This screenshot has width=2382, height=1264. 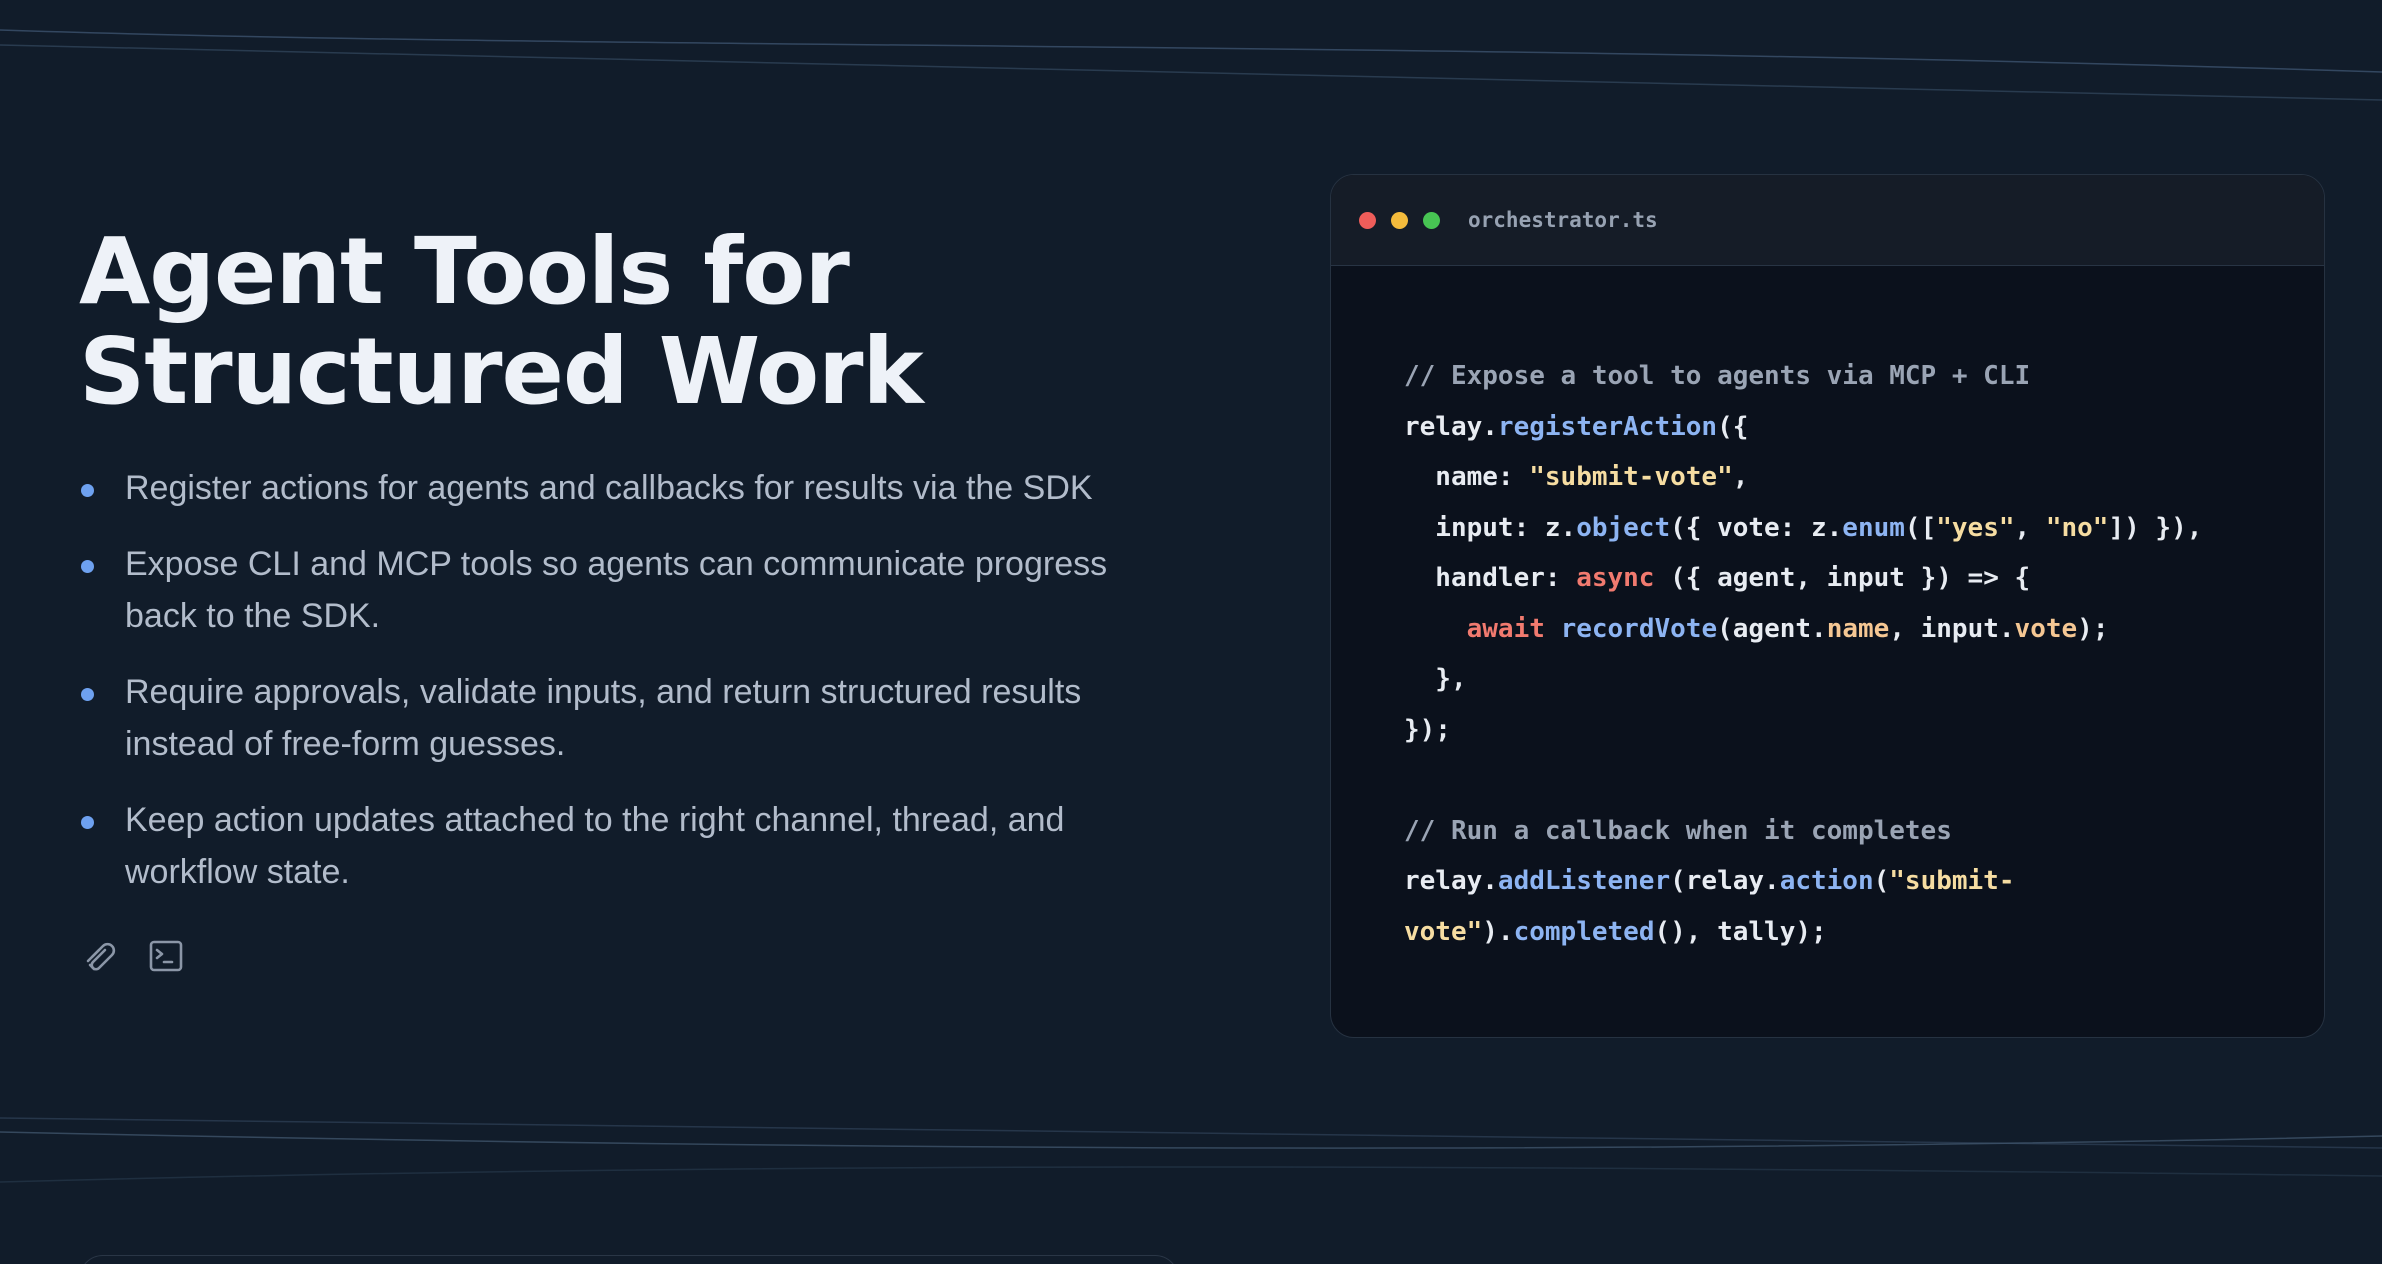 What do you see at coordinates (1490, 578) in the screenshot?
I see `code-token: handler:` at bounding box center [1490, 578].